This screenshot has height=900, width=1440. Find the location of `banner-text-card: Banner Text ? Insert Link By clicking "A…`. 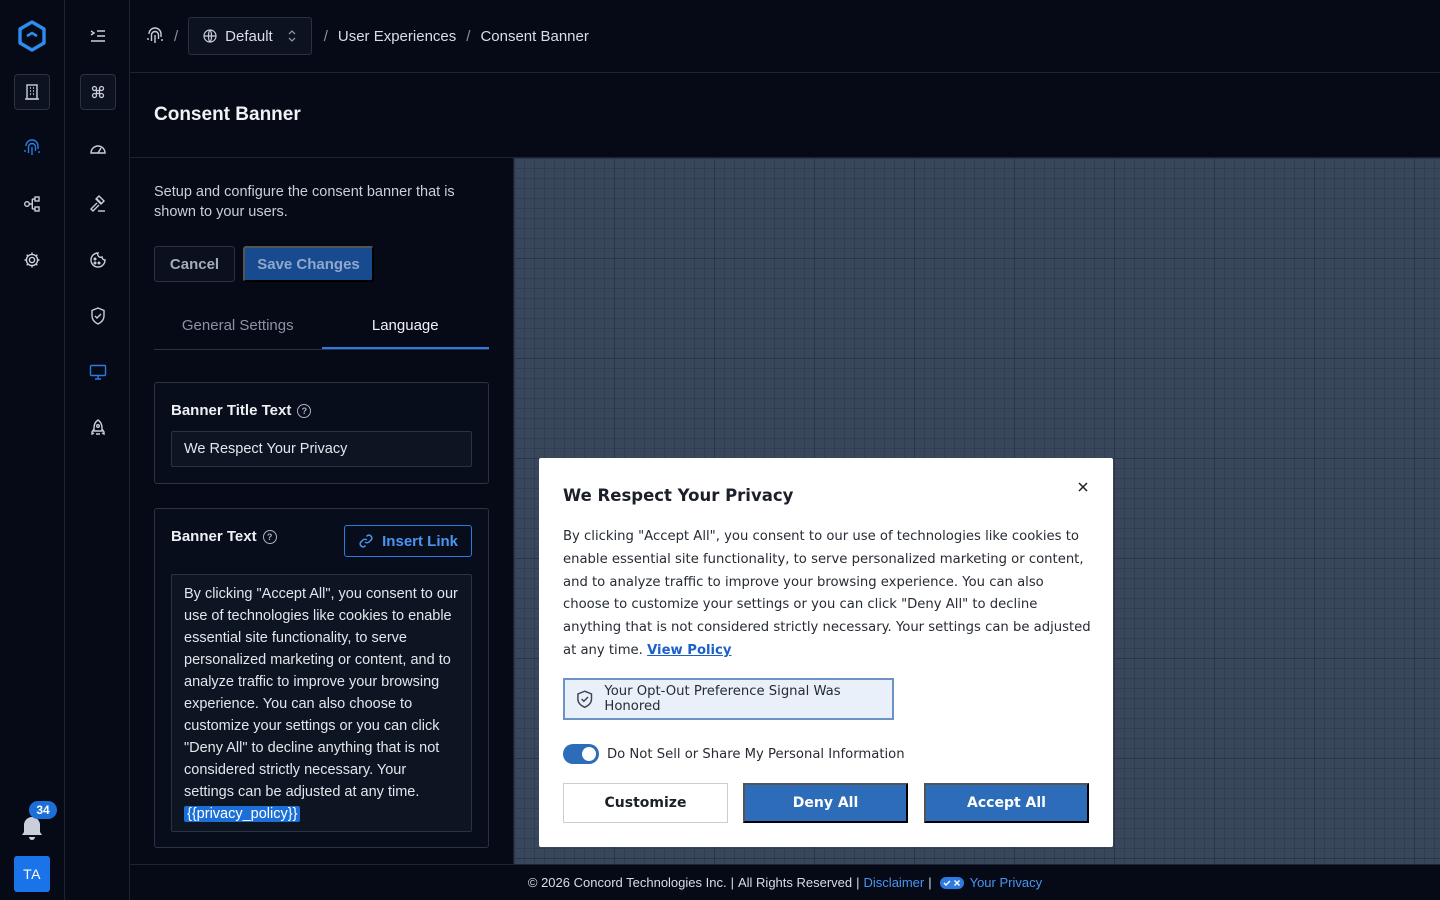

banner-text-card: Banner Text ? Insert Link By clicking "A… is located at coordinates (321, 678).